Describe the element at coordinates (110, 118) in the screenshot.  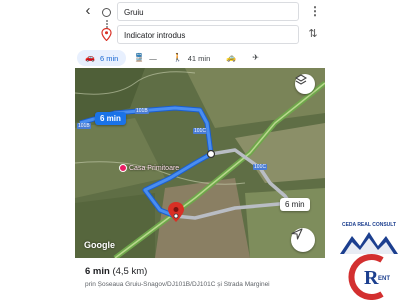
I see `route-time-callout-primary: 6 min` at that location.